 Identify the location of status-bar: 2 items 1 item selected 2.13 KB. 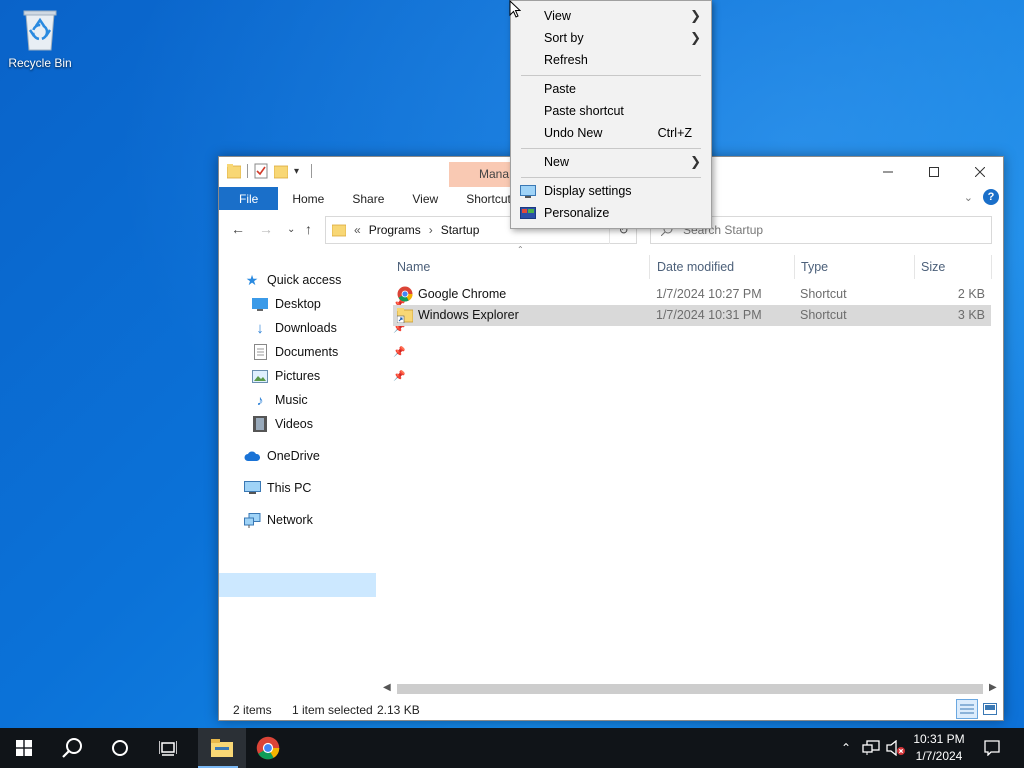
(611, 710).